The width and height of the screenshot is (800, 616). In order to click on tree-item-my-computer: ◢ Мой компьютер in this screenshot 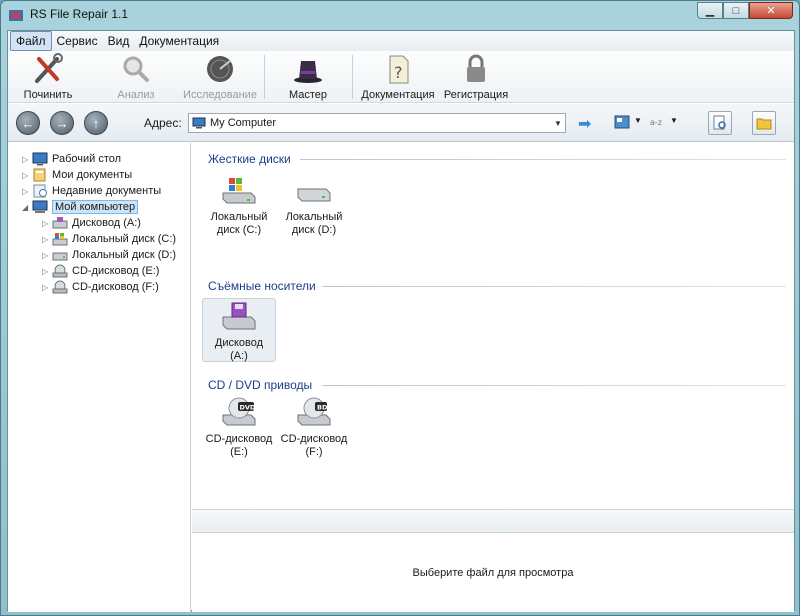, I will do `click(80, 207)`.